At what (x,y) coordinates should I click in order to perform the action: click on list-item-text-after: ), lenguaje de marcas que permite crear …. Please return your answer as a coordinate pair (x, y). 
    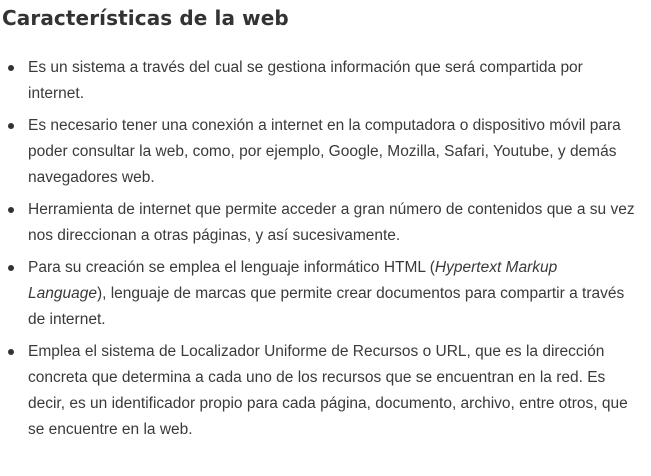
    Looking at the image, I should click on (326, 306).